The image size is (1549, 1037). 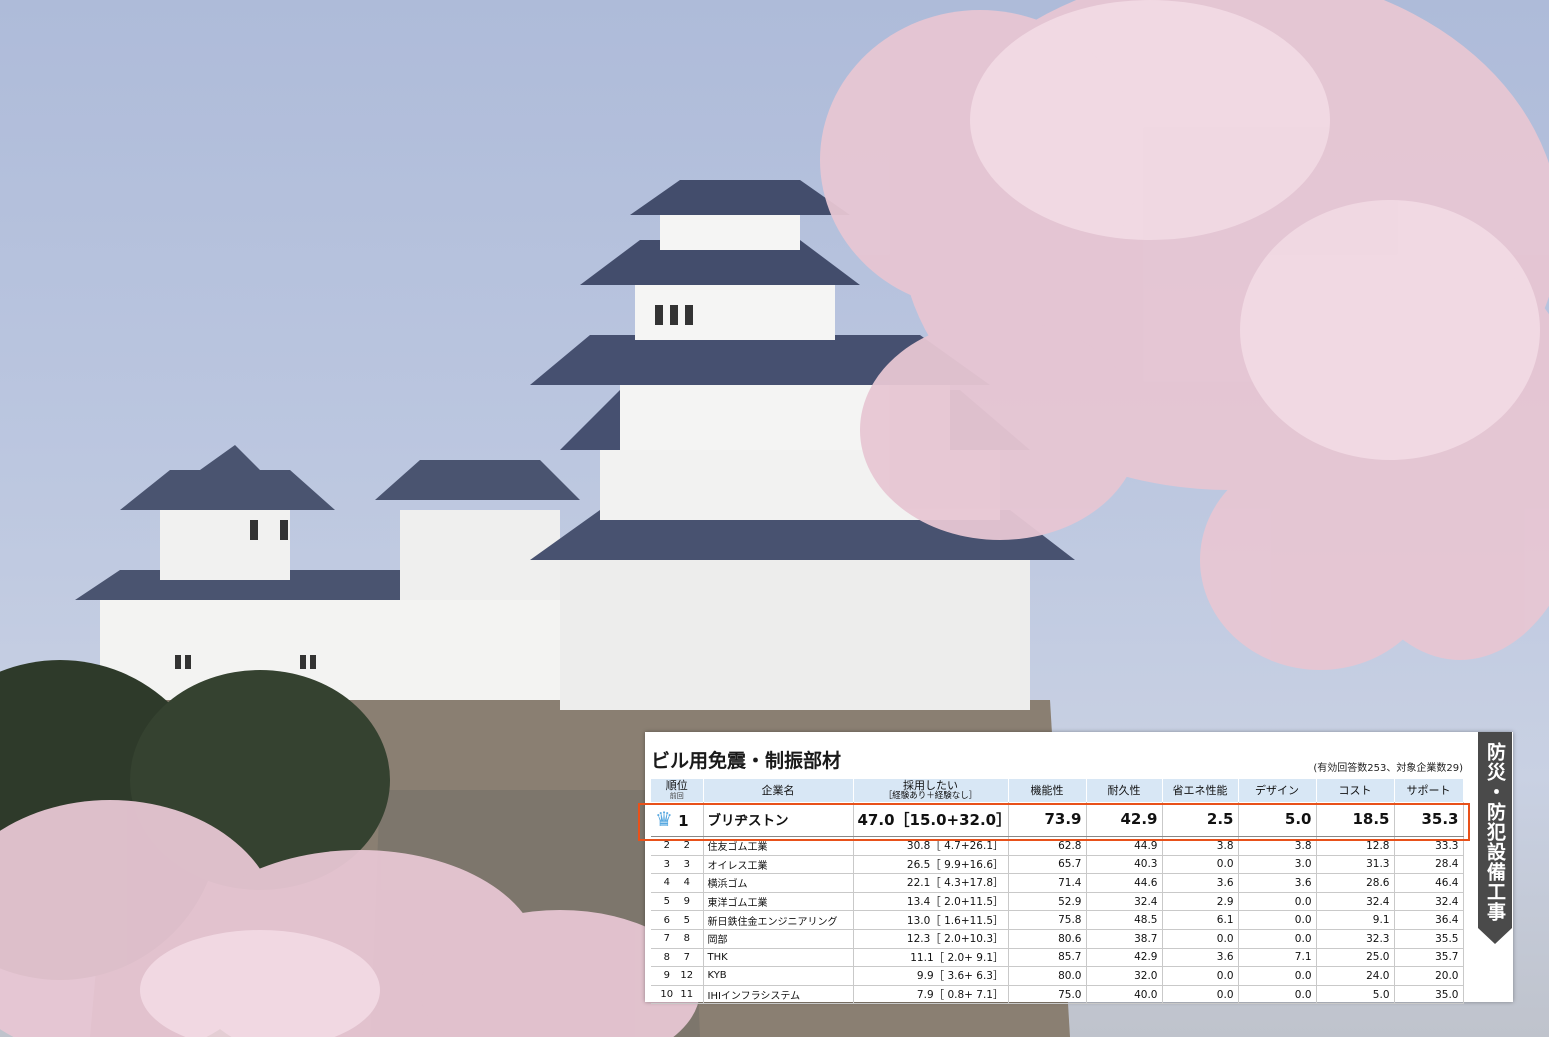 I want to click on col-adopt-sub-label: ［経験あり＋経験なし］, so click(x=930, y=795).